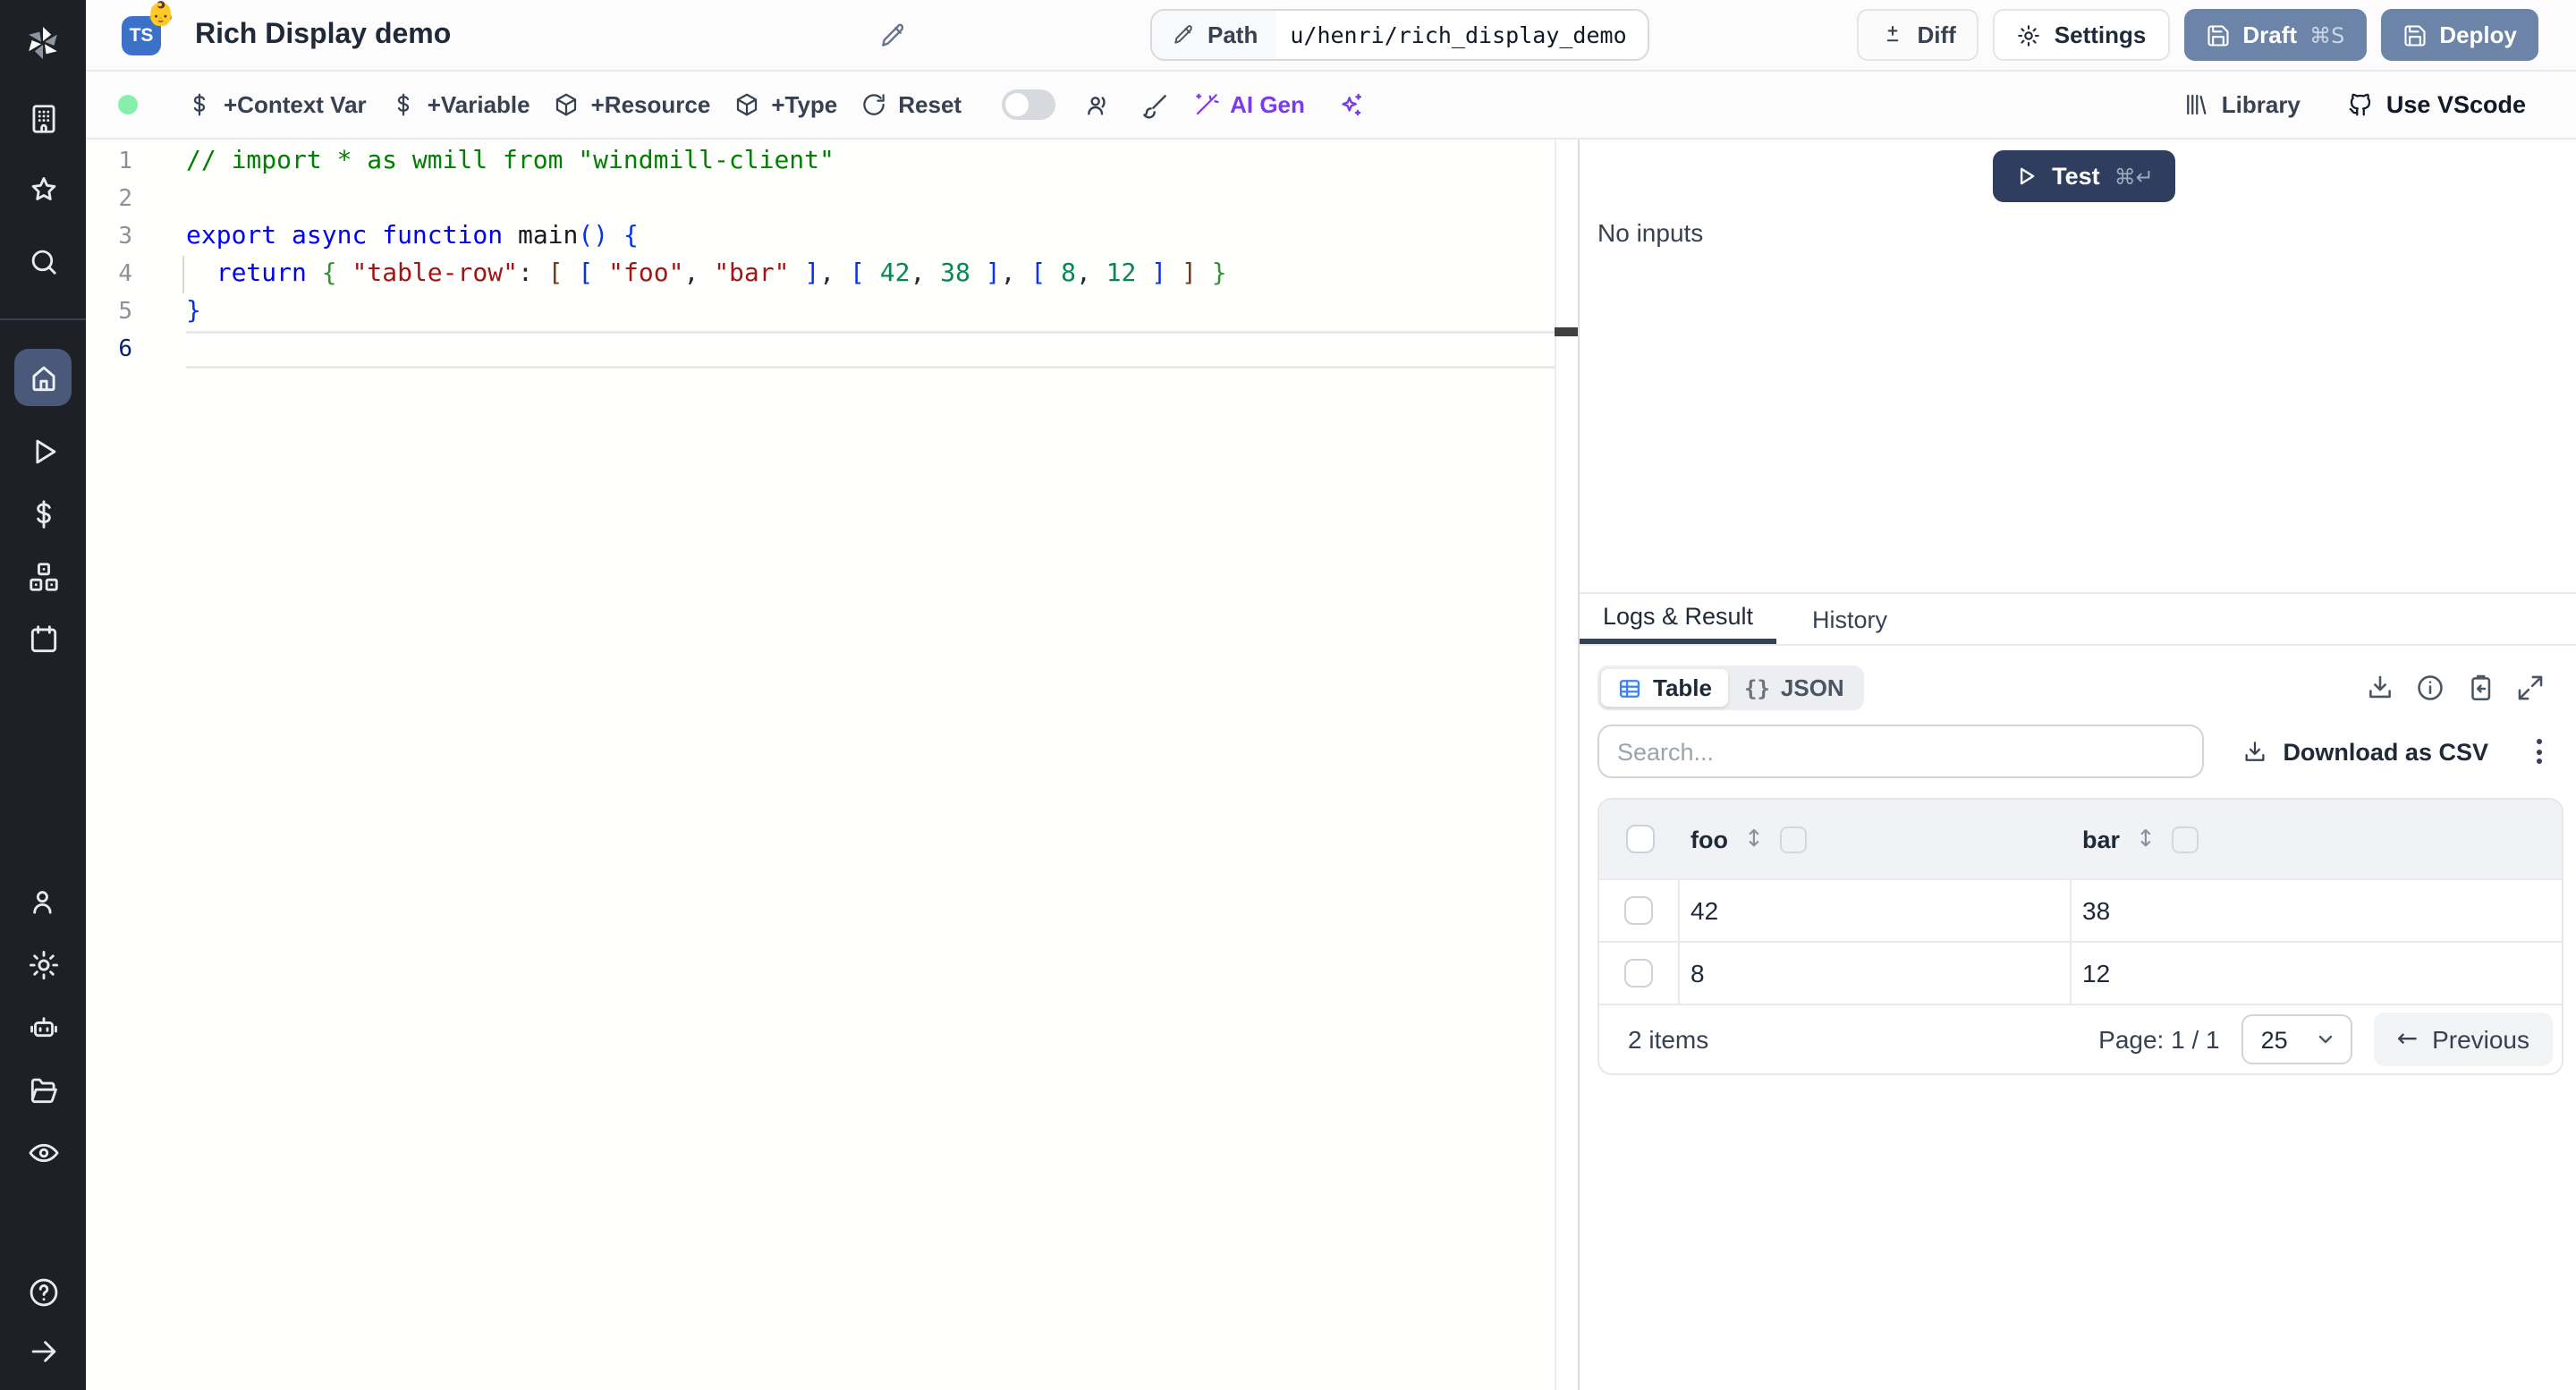  Describe the element at coordinates (1678, 619) in the screenshot. I see `tab-logs-result: Logs & Result` at that location.